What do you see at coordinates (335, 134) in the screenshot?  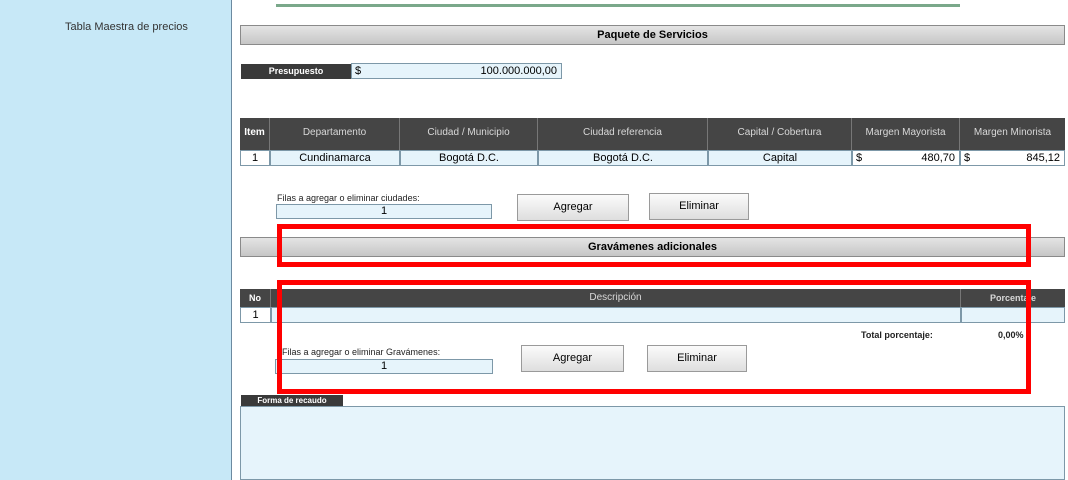 I see `col-header-departamento: Departamento` at bounding box center [335, 134].